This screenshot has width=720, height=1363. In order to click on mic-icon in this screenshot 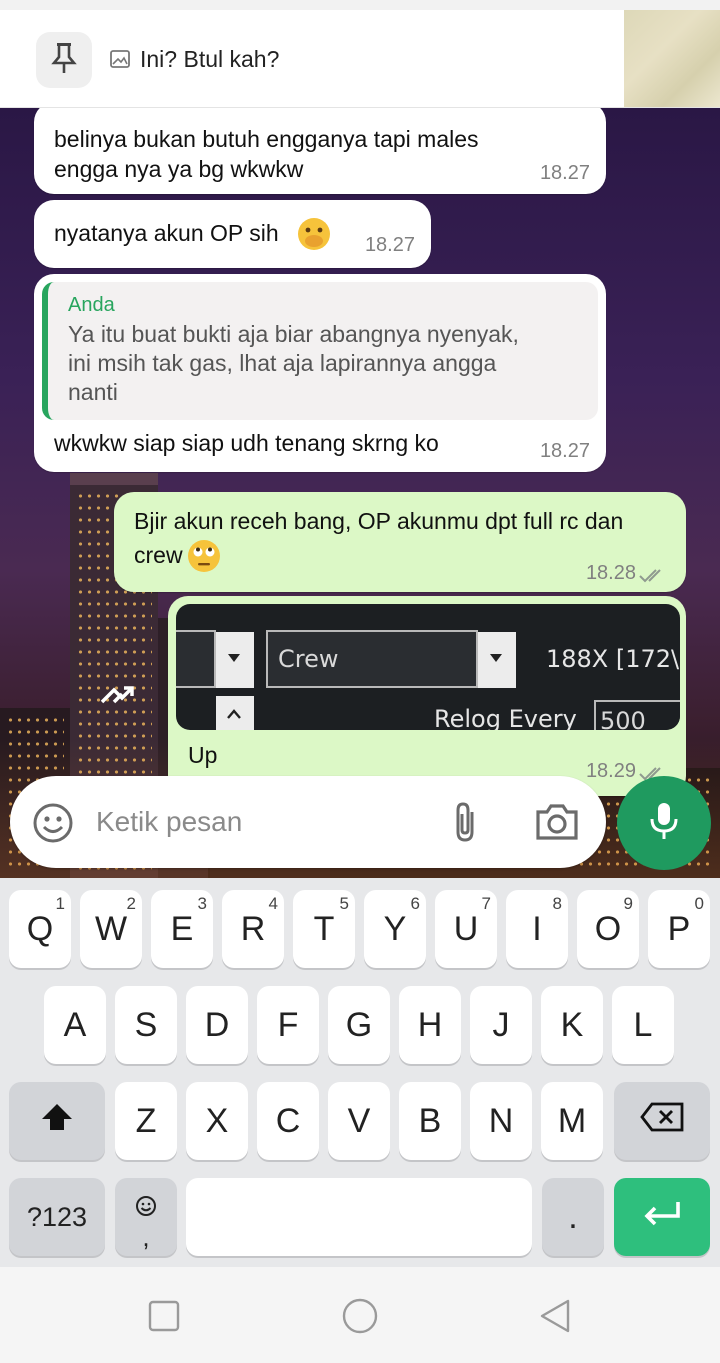, I will do `click(664, 823)`.